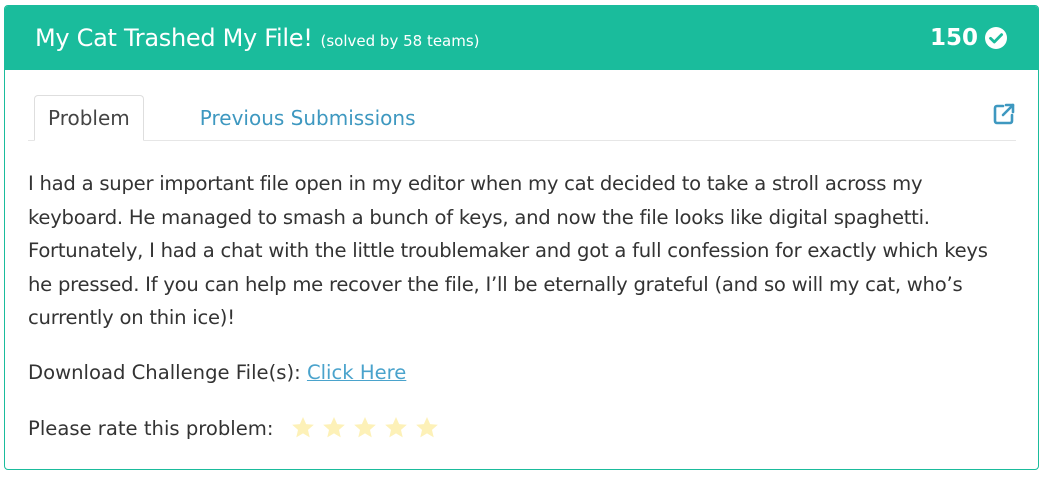 The height and width of the screenshot is (477, 1045). I want to click on rating-line: Please rate this problem:, so click(522, 428).